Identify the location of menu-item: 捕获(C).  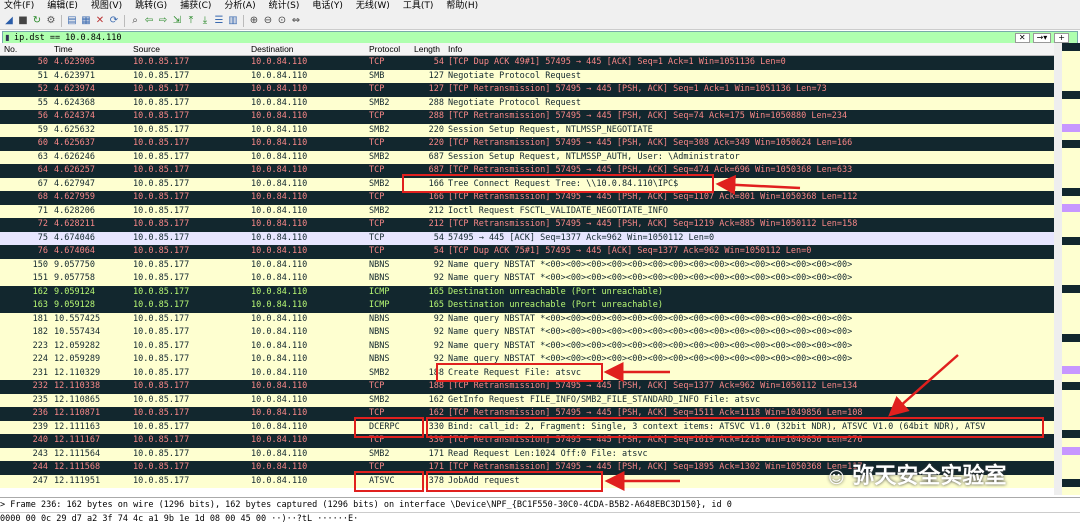
(195, 6).